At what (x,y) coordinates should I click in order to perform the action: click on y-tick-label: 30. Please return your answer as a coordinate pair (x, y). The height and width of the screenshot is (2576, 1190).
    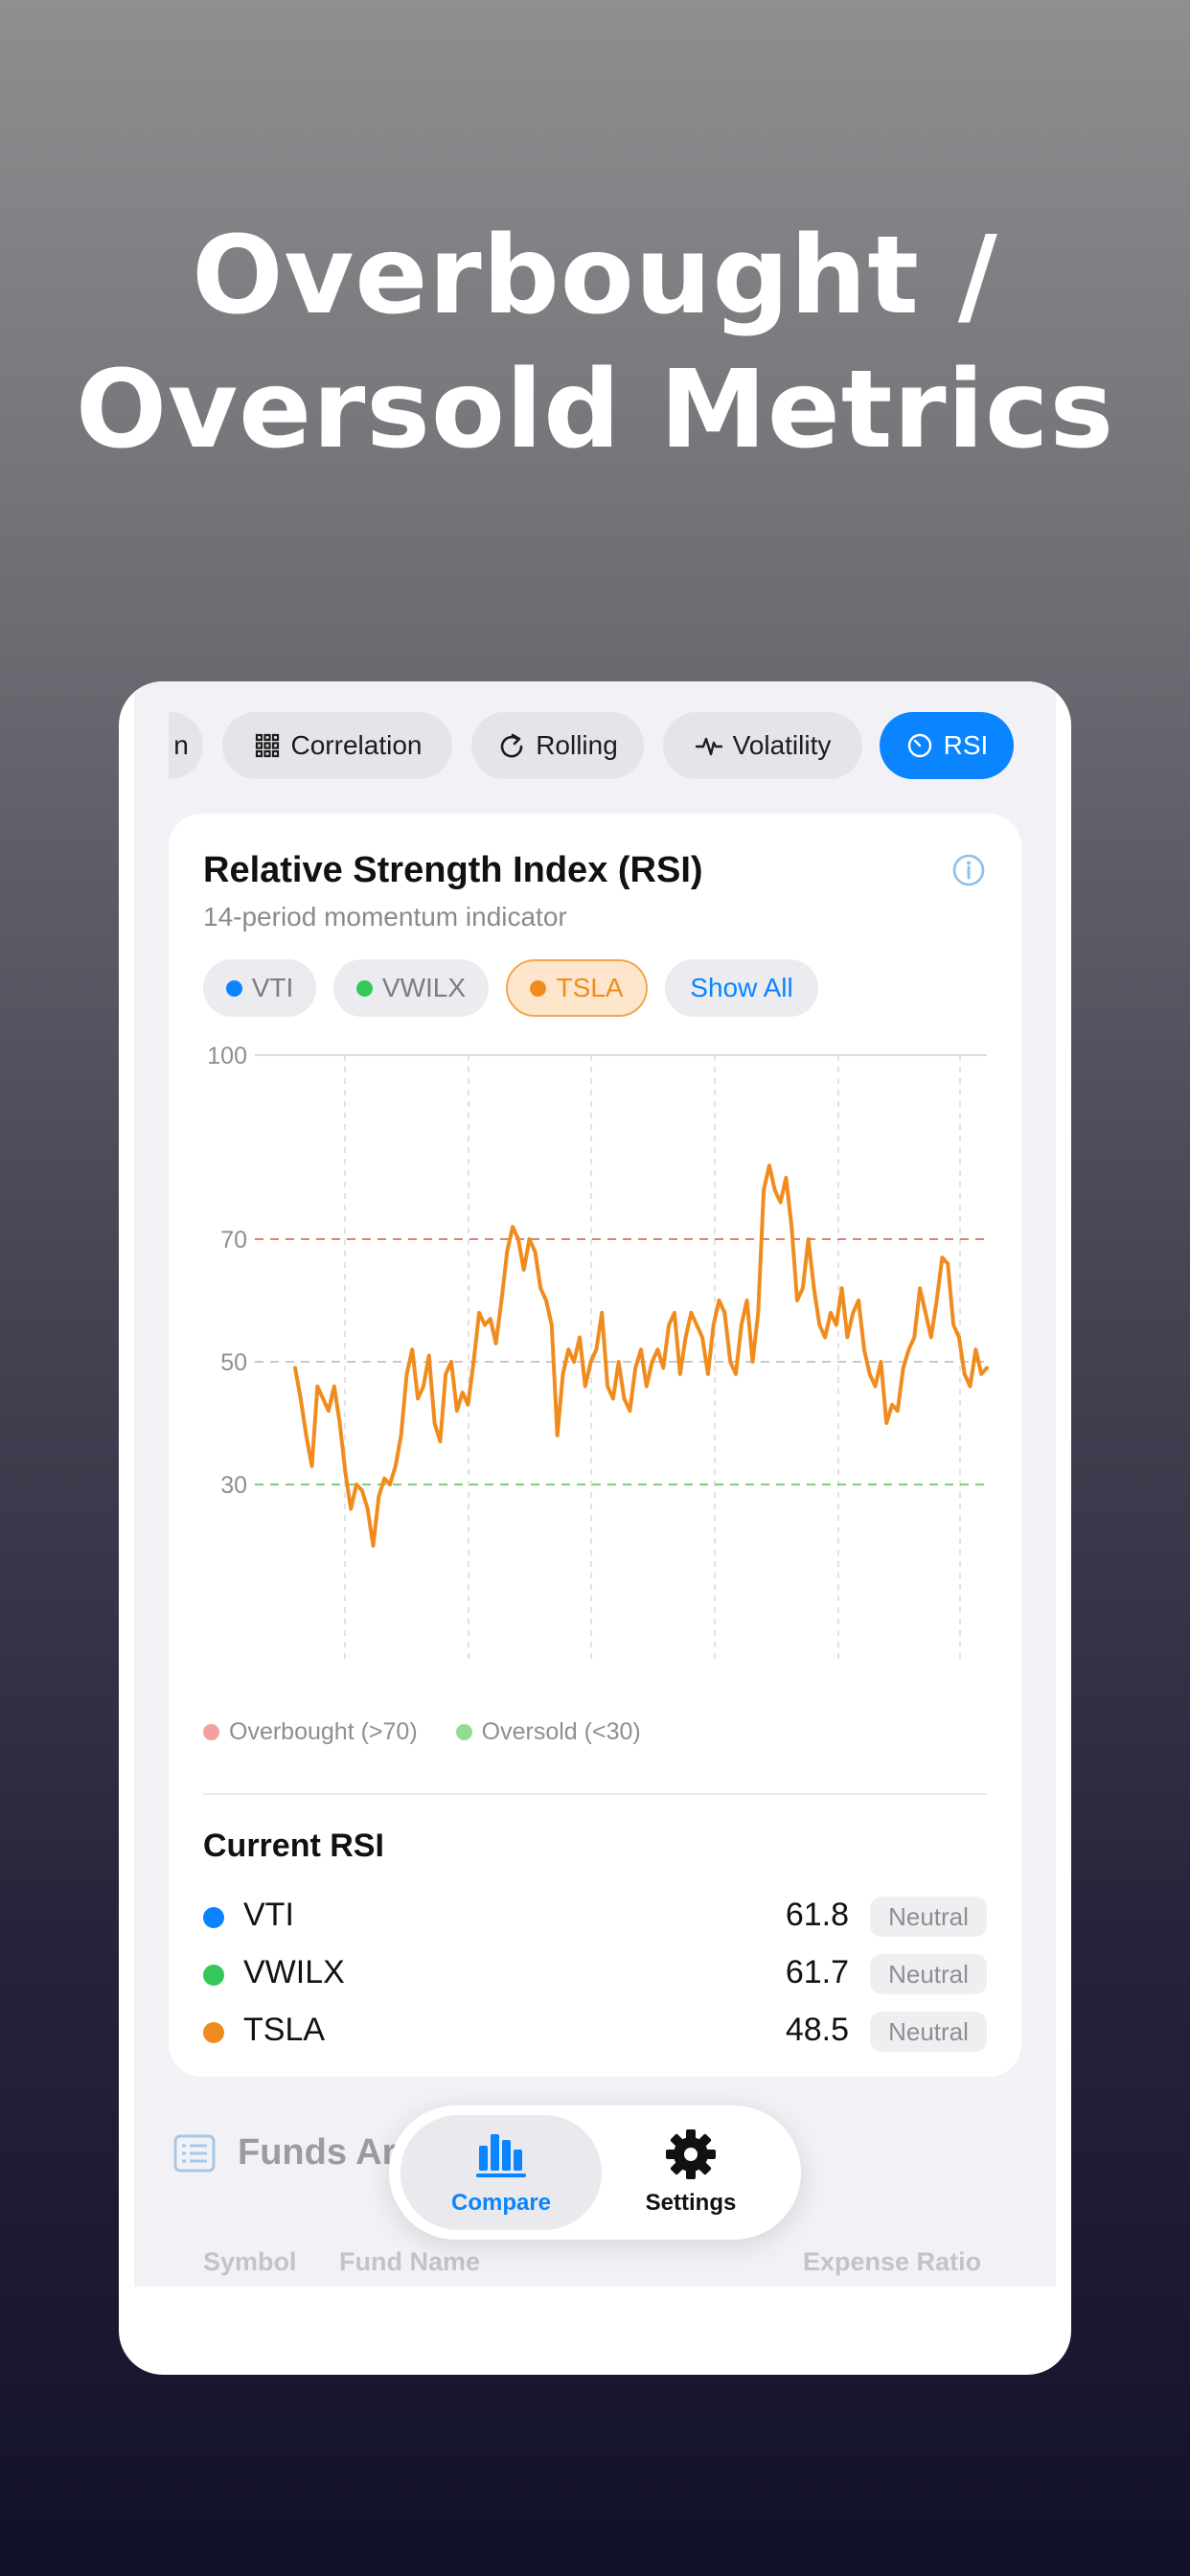
    Looking at the image, I should click on (234, 1485).